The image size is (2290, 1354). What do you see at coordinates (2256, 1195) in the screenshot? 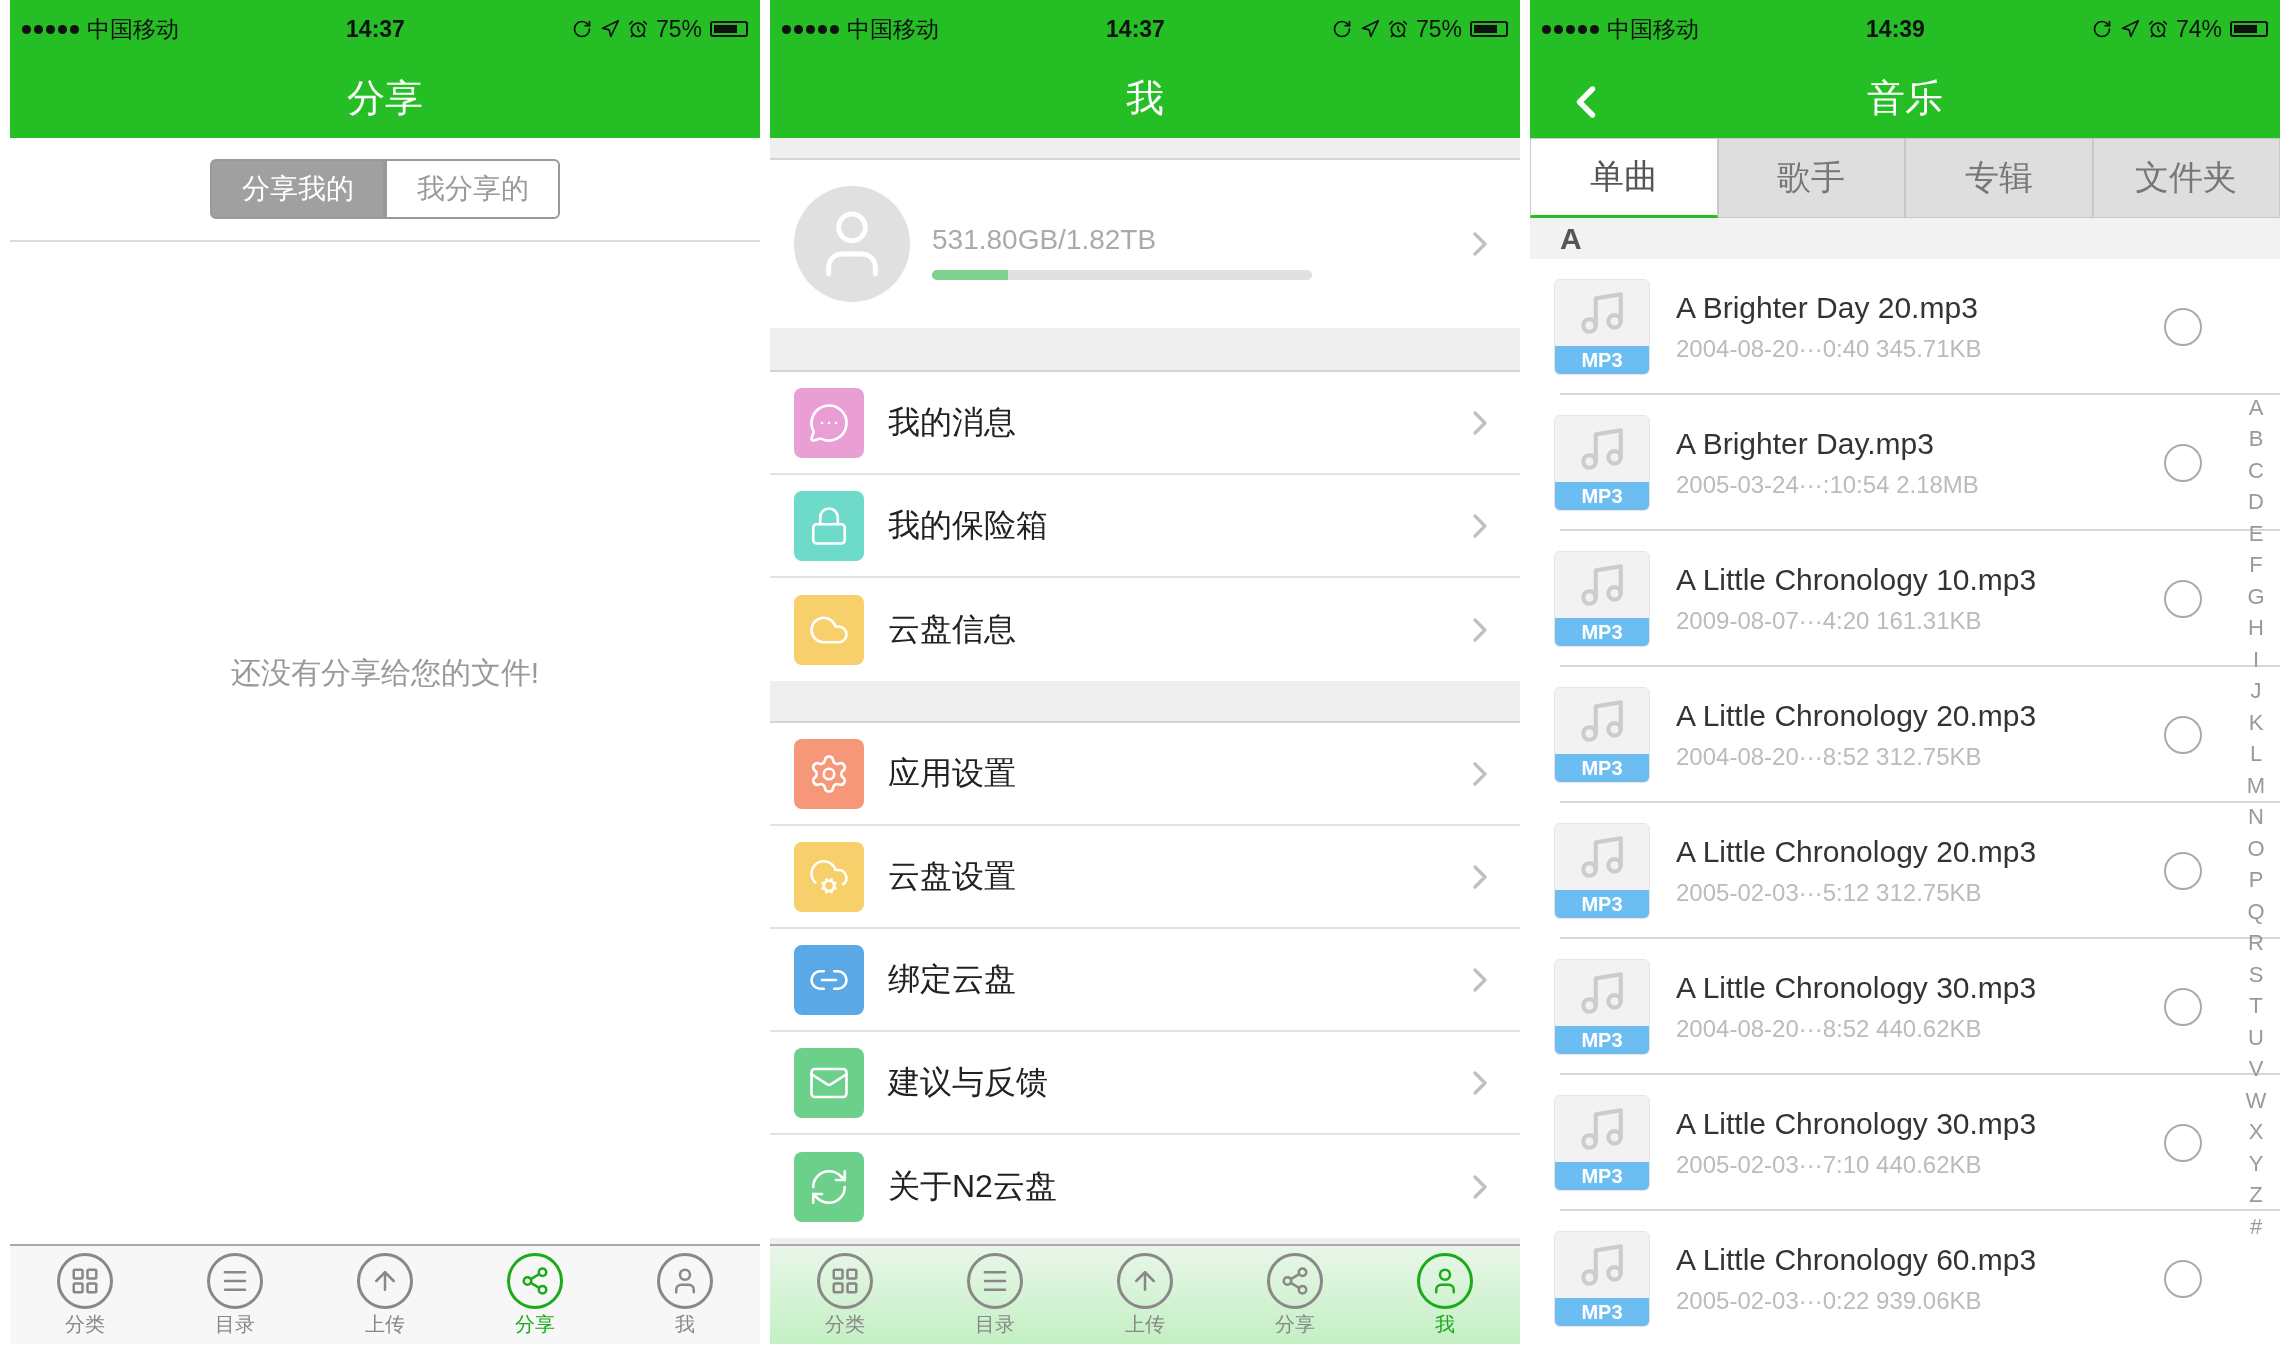
I see `index-letter: Z` at bounding box center [2256, 1195].